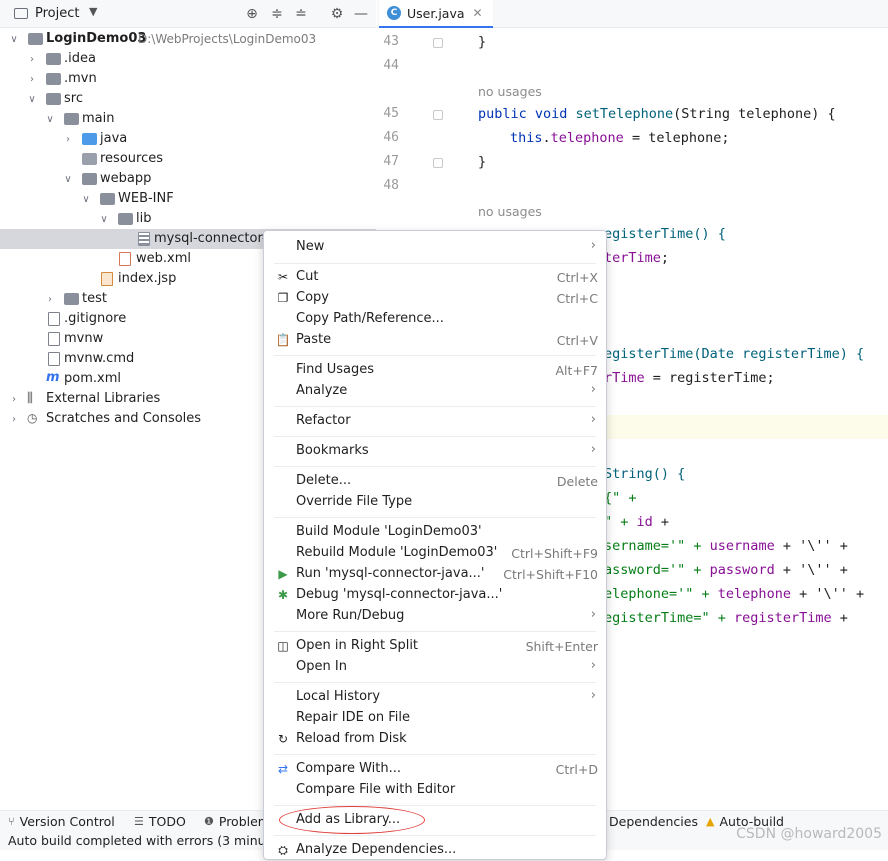 The height and width of the screenshot is (861, 888). What do you see at coordinates (209, 821) in the screenshot?
I see `problems-icon: ❶` at bounding box center [209, 821].